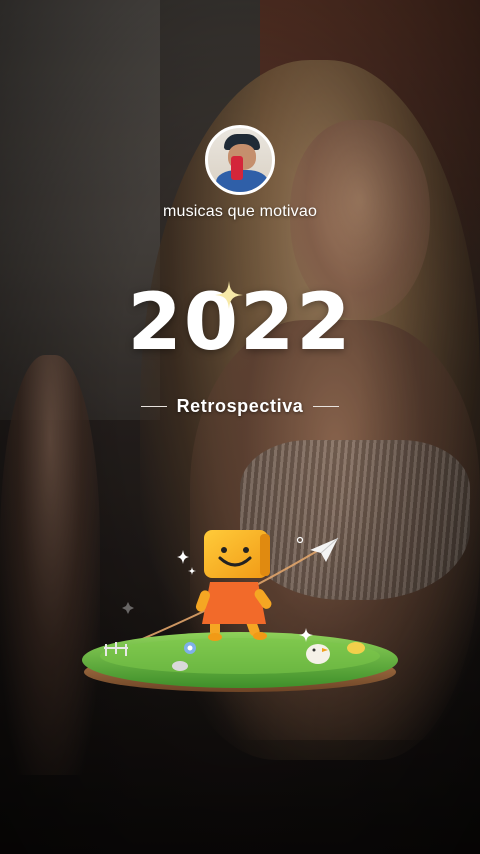 Image resolution: width=480 pixels, height=854 pixels. What do you see at coordinates (324, 549) in the screenshot?
I see `paper-plane-icon` at bounding box center [324, 549].